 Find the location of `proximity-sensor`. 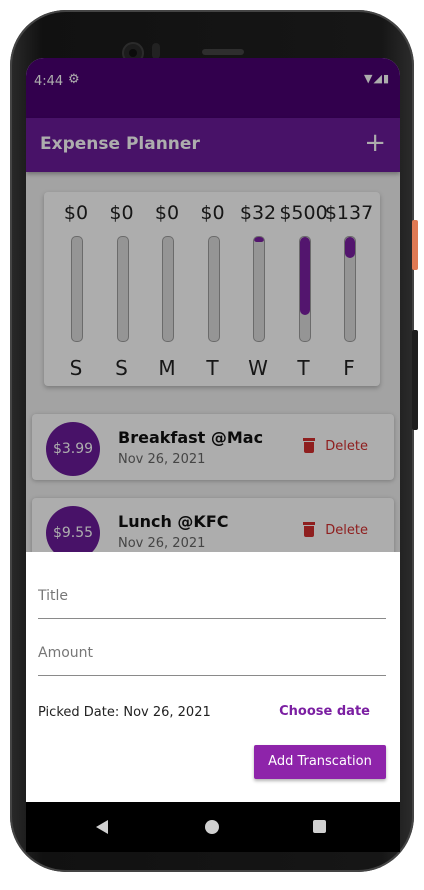

proximity-sensor is located at coordinates (156, 51).